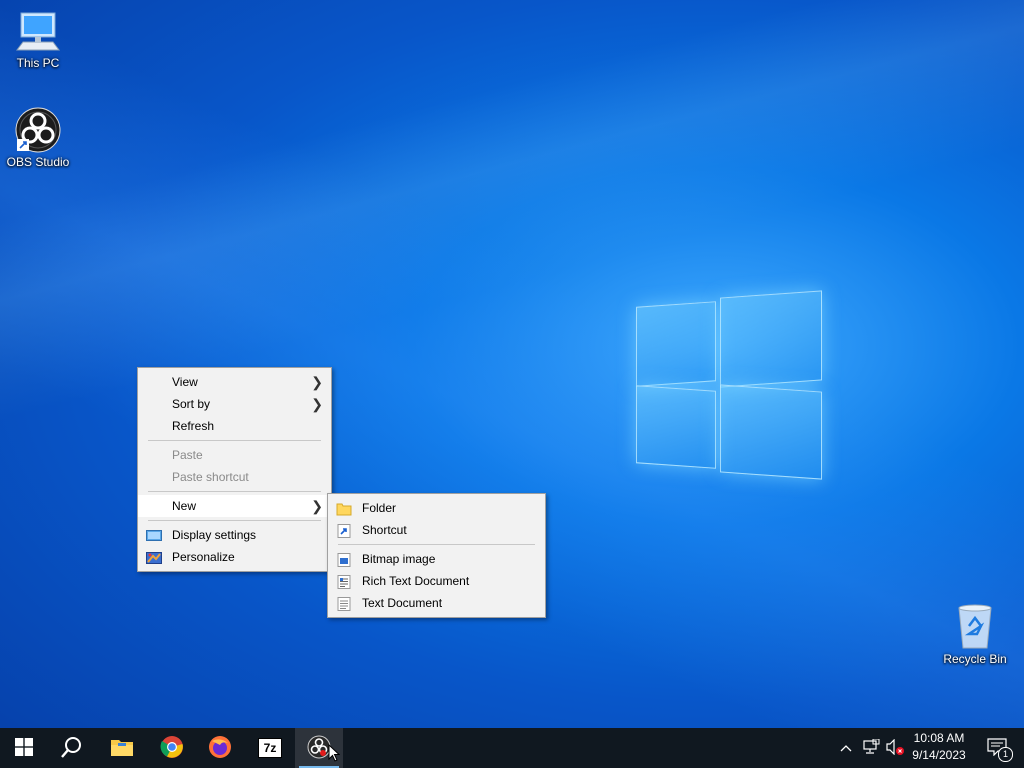 This screenshot has height=768, width=1024. I want to click on submenu-item-shortcut: Shortcut, so click(436, 530).